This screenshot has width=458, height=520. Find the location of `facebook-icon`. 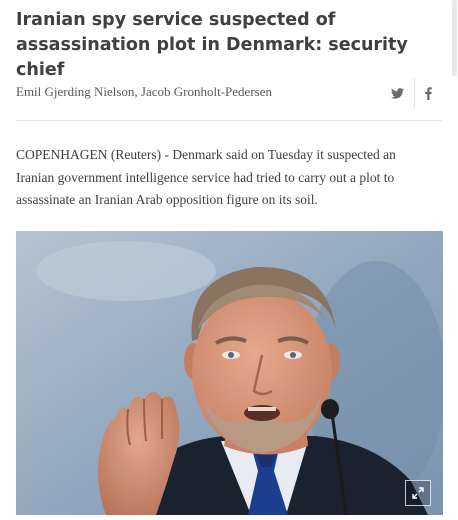

facebook-icon is located at coordinates (428, 93).